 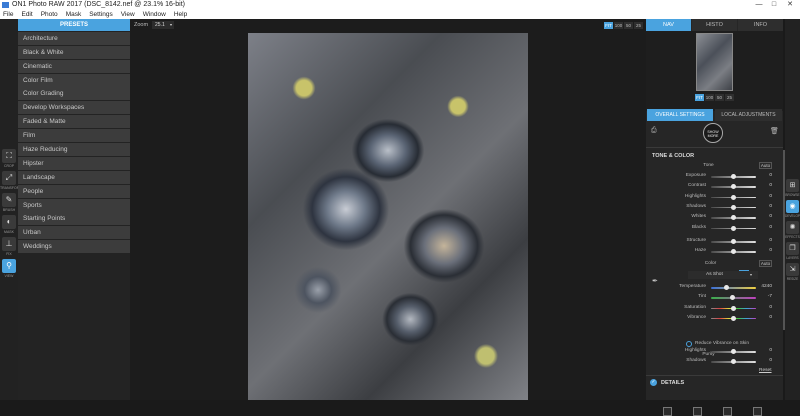 I want to click on preset-item: Urban, so click(x=74, y=233).